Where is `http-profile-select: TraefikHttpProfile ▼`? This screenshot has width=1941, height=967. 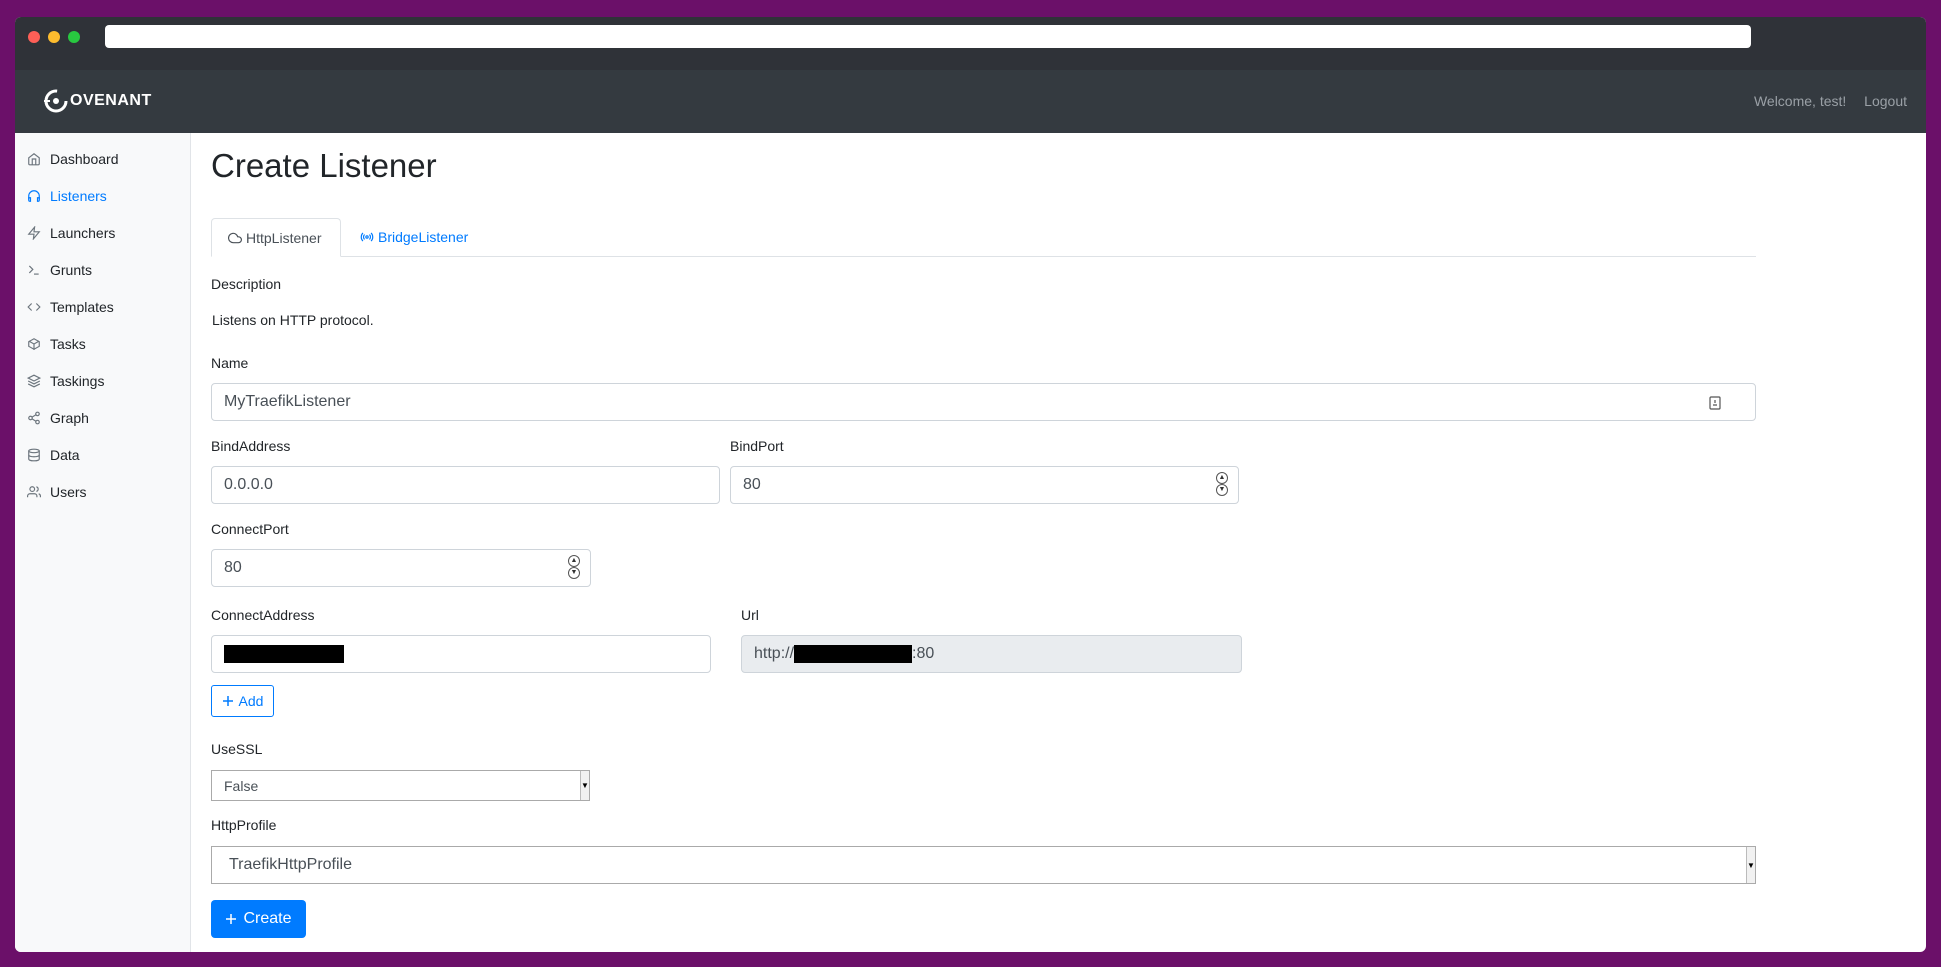 http-profile-select: TraefikHttpProfile ▼ is located at coordinates (983, 865).